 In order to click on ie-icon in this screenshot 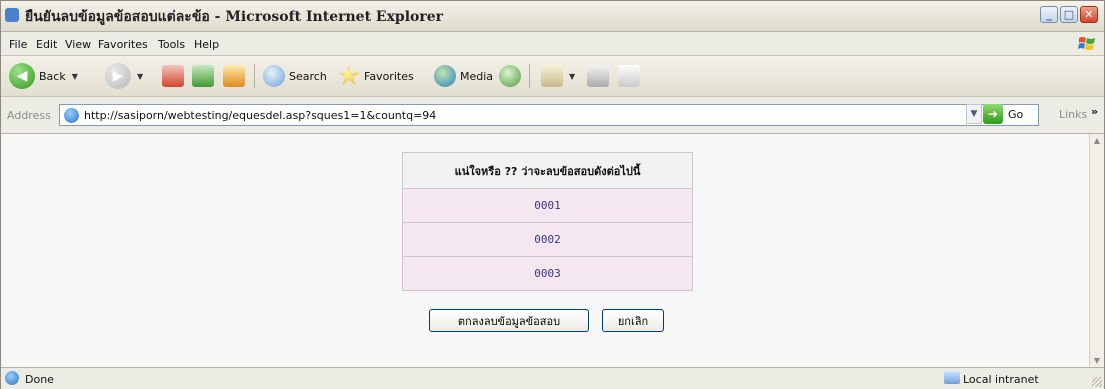, I will do `click(12, 15)`.